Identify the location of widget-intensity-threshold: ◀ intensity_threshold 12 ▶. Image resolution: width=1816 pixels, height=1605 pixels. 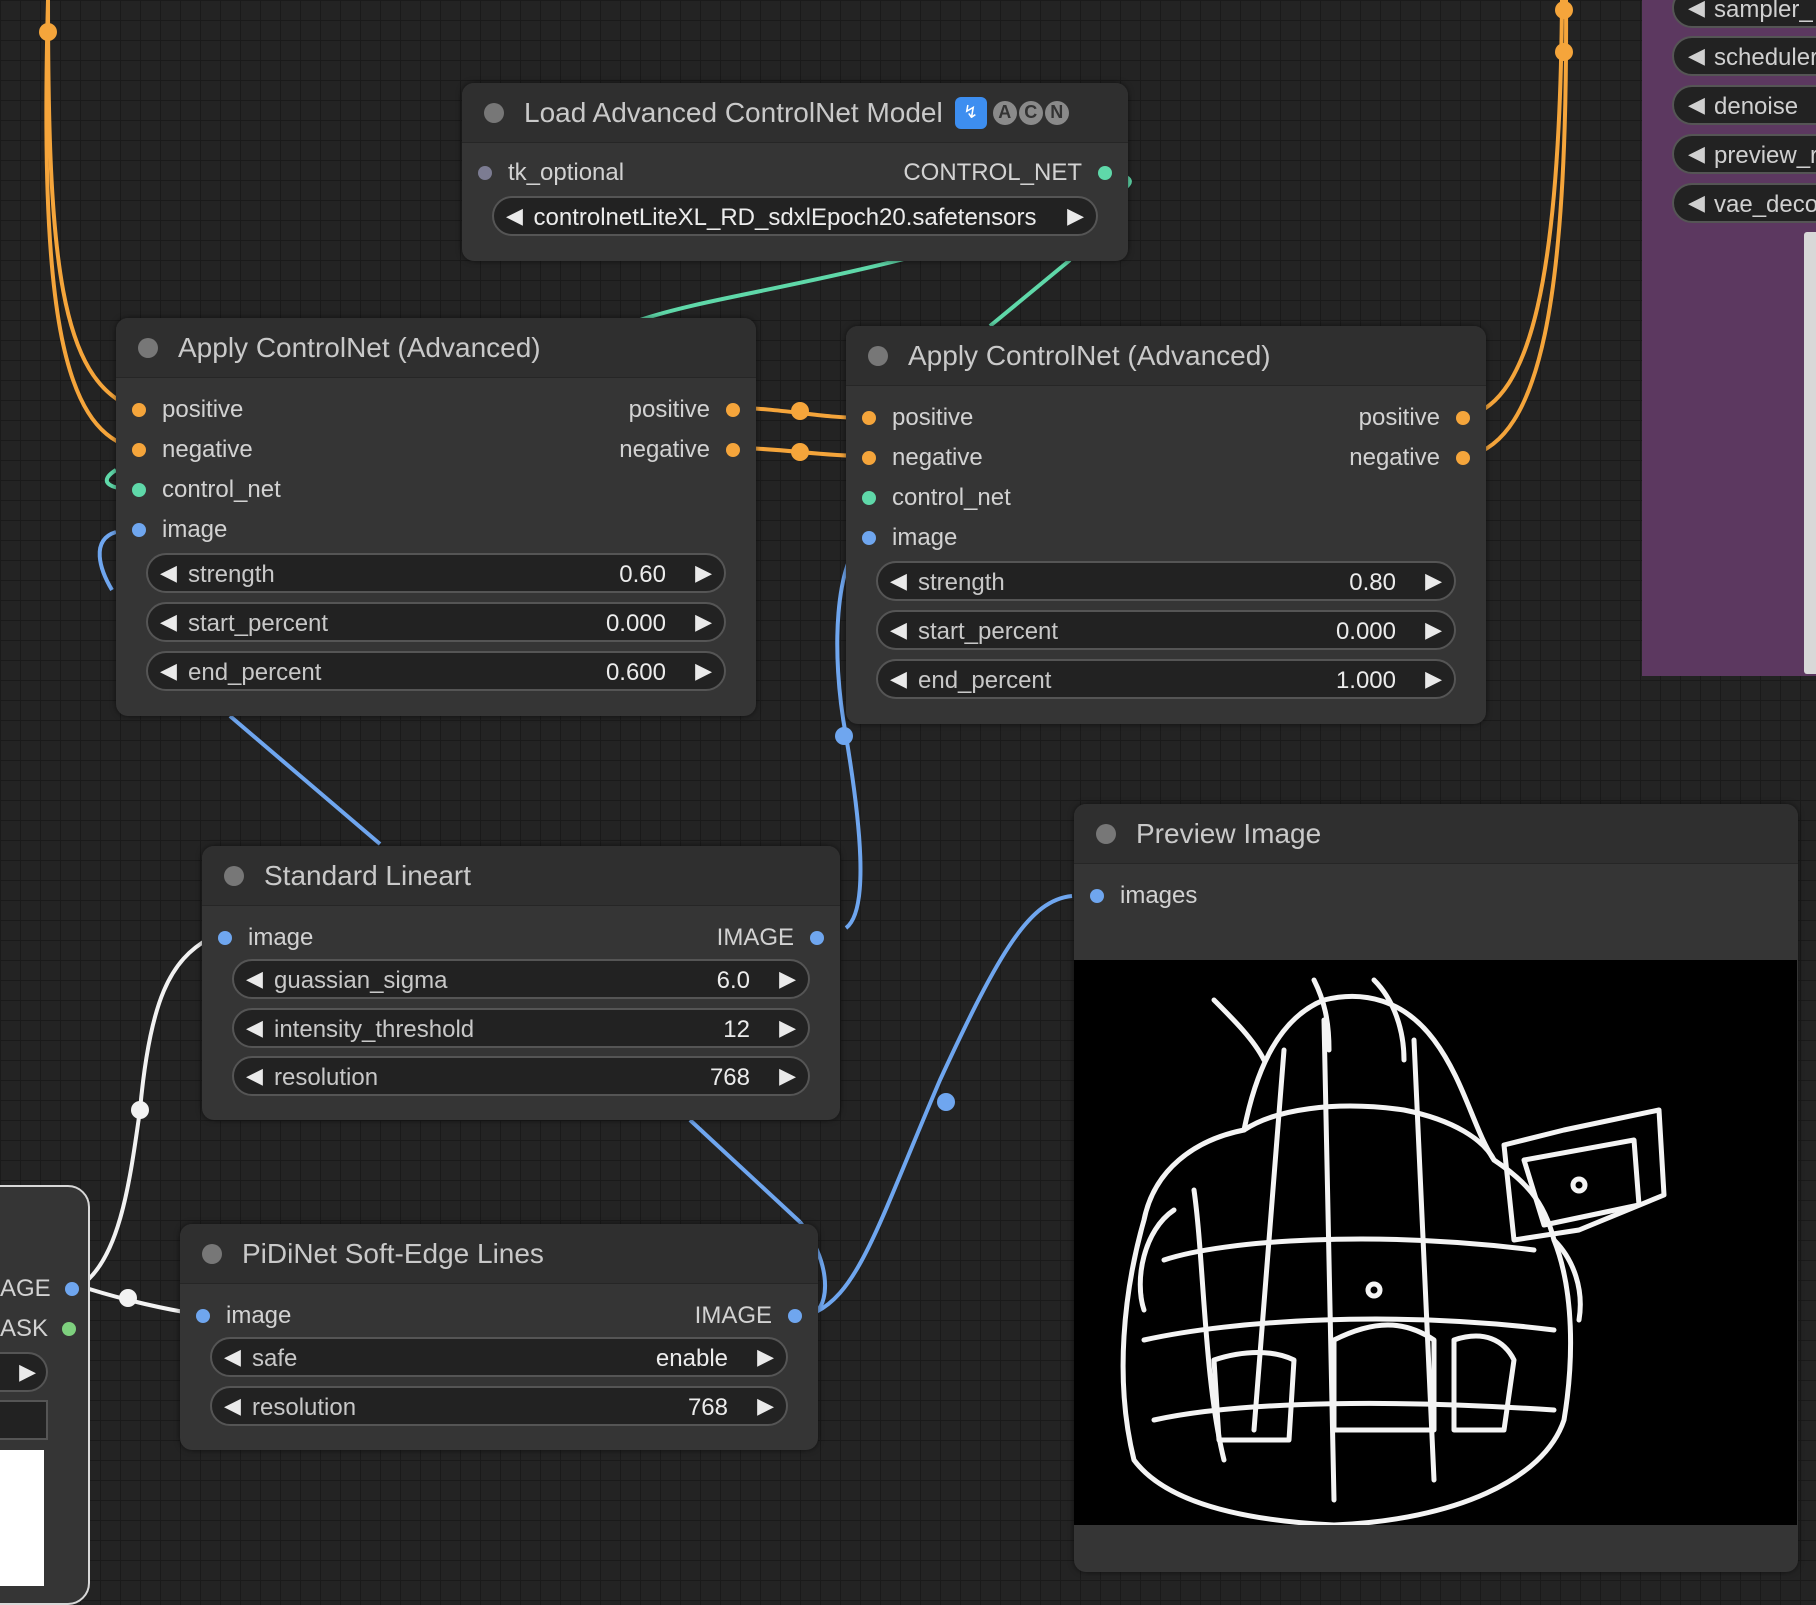
(521, 1028).